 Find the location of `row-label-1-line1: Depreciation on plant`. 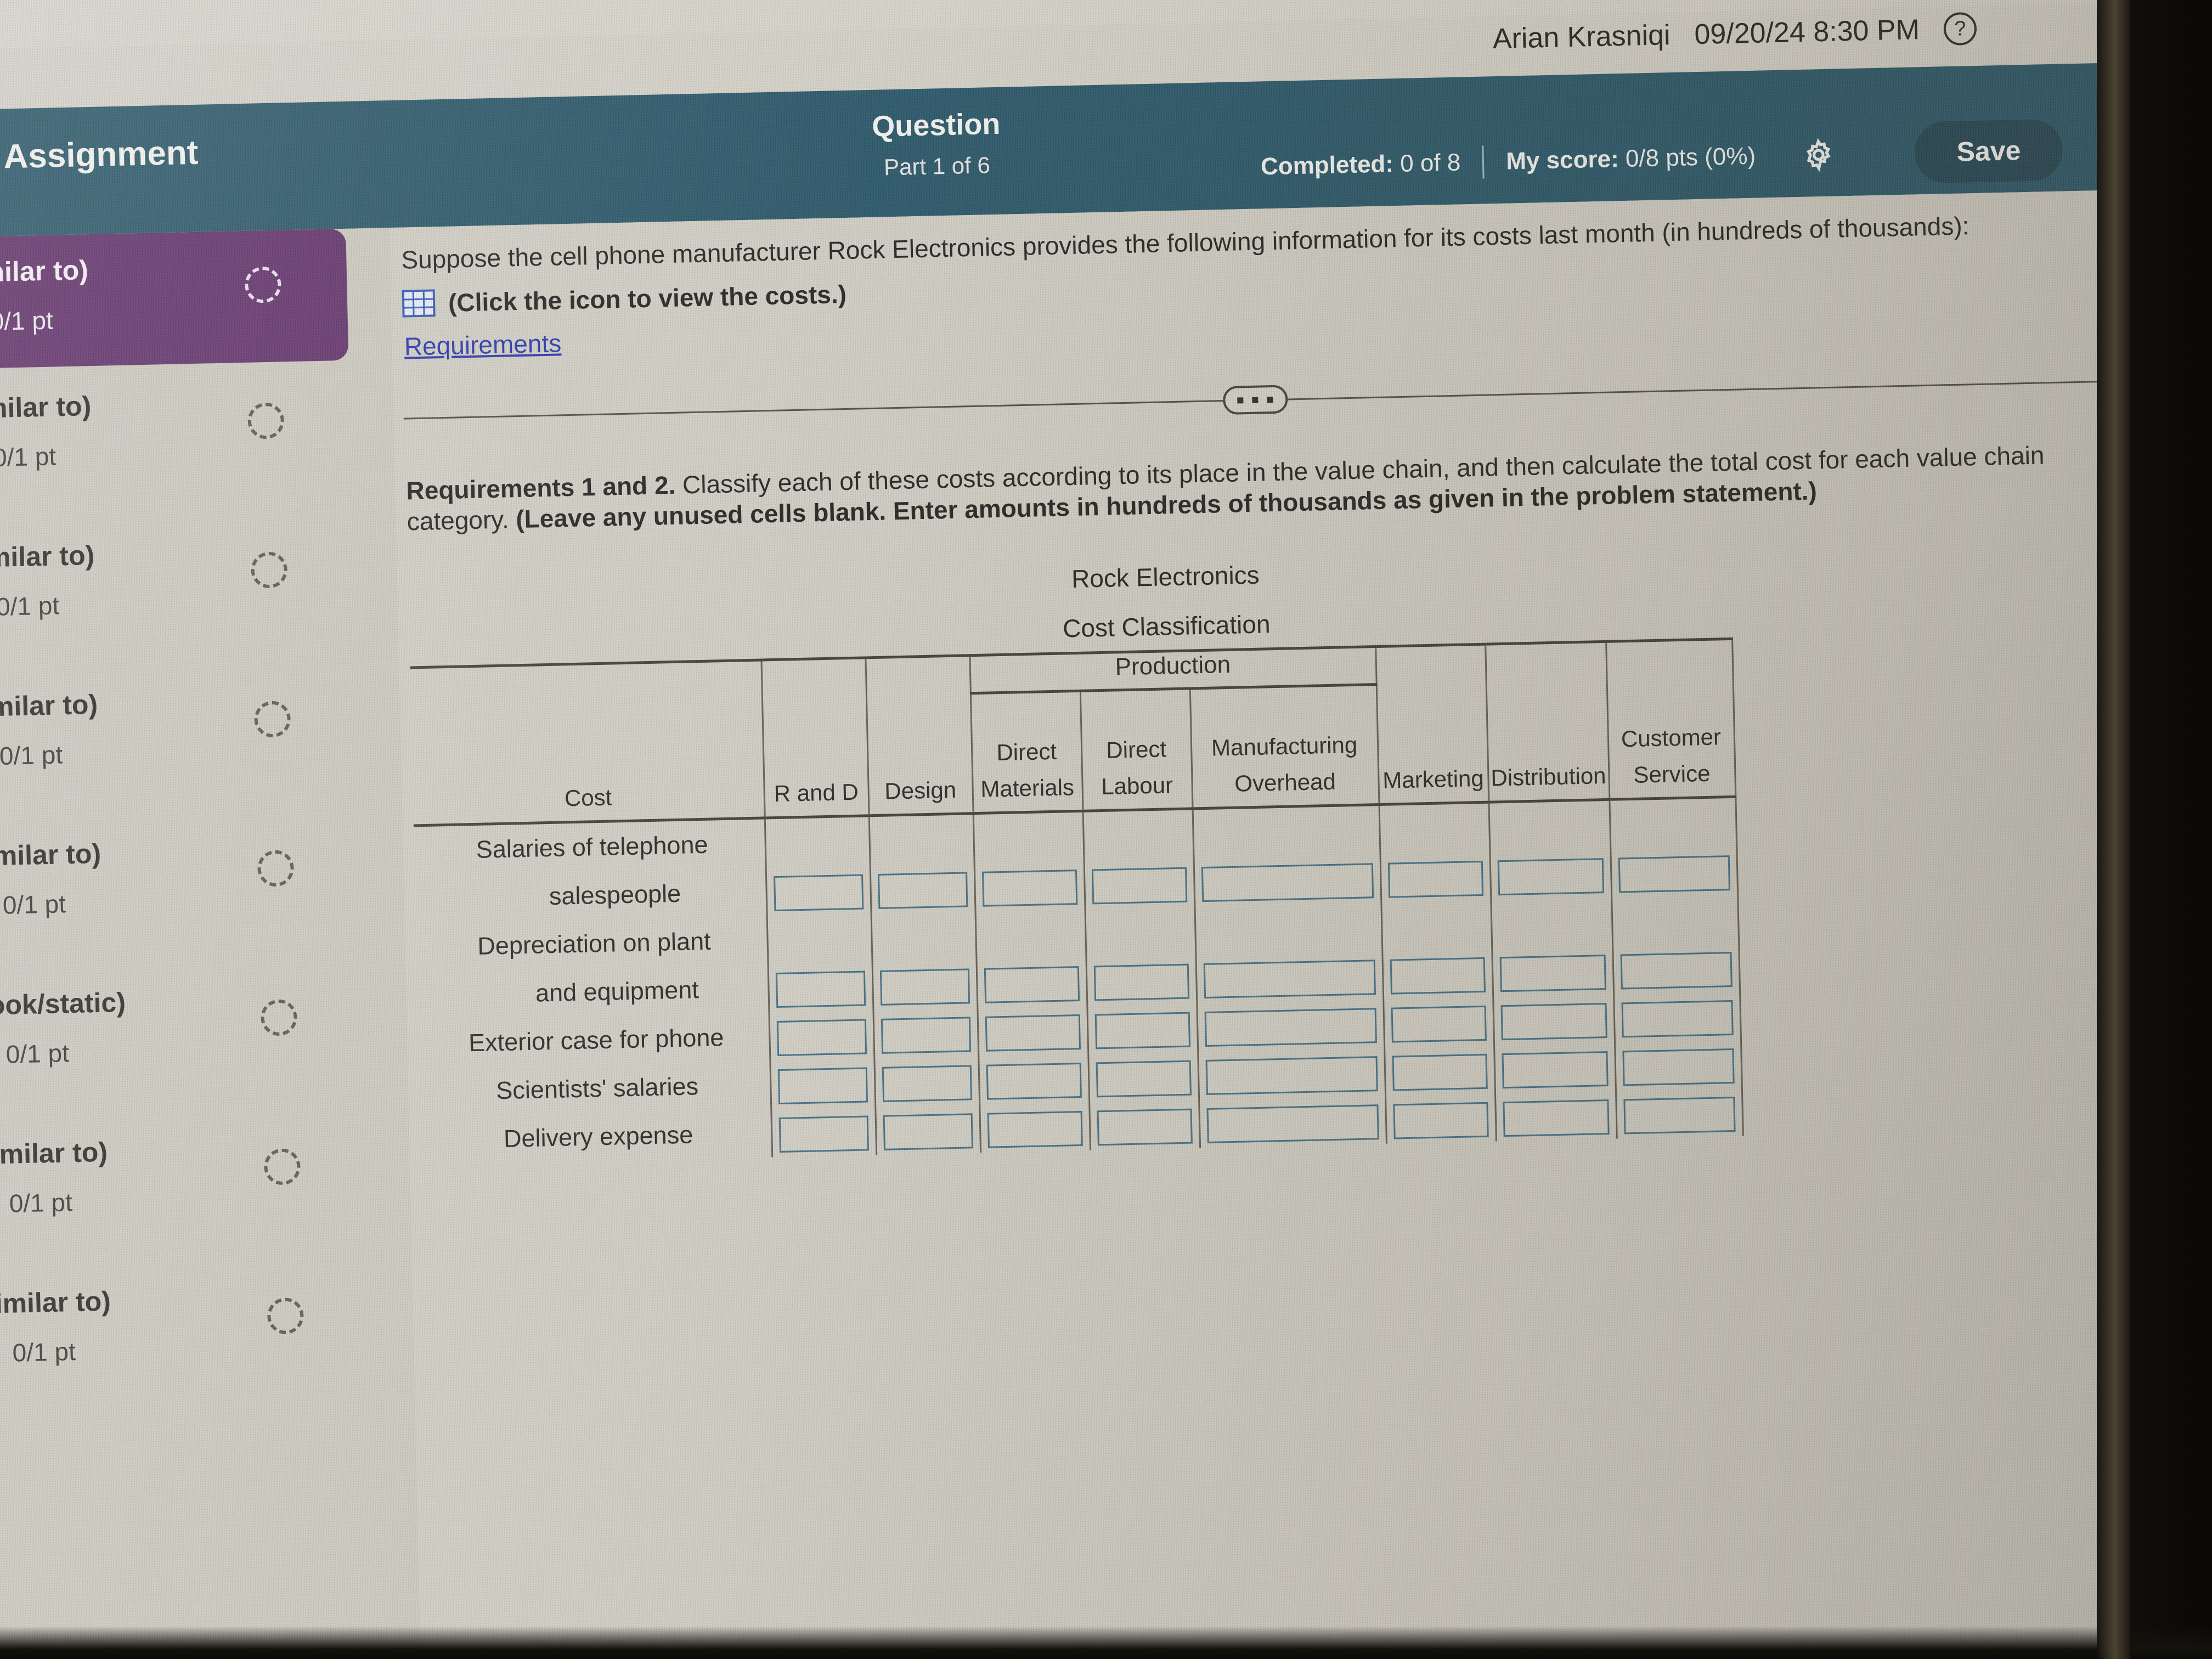

row-label-1-line1: Depreciation on plant is located at coordinates (594, 943).